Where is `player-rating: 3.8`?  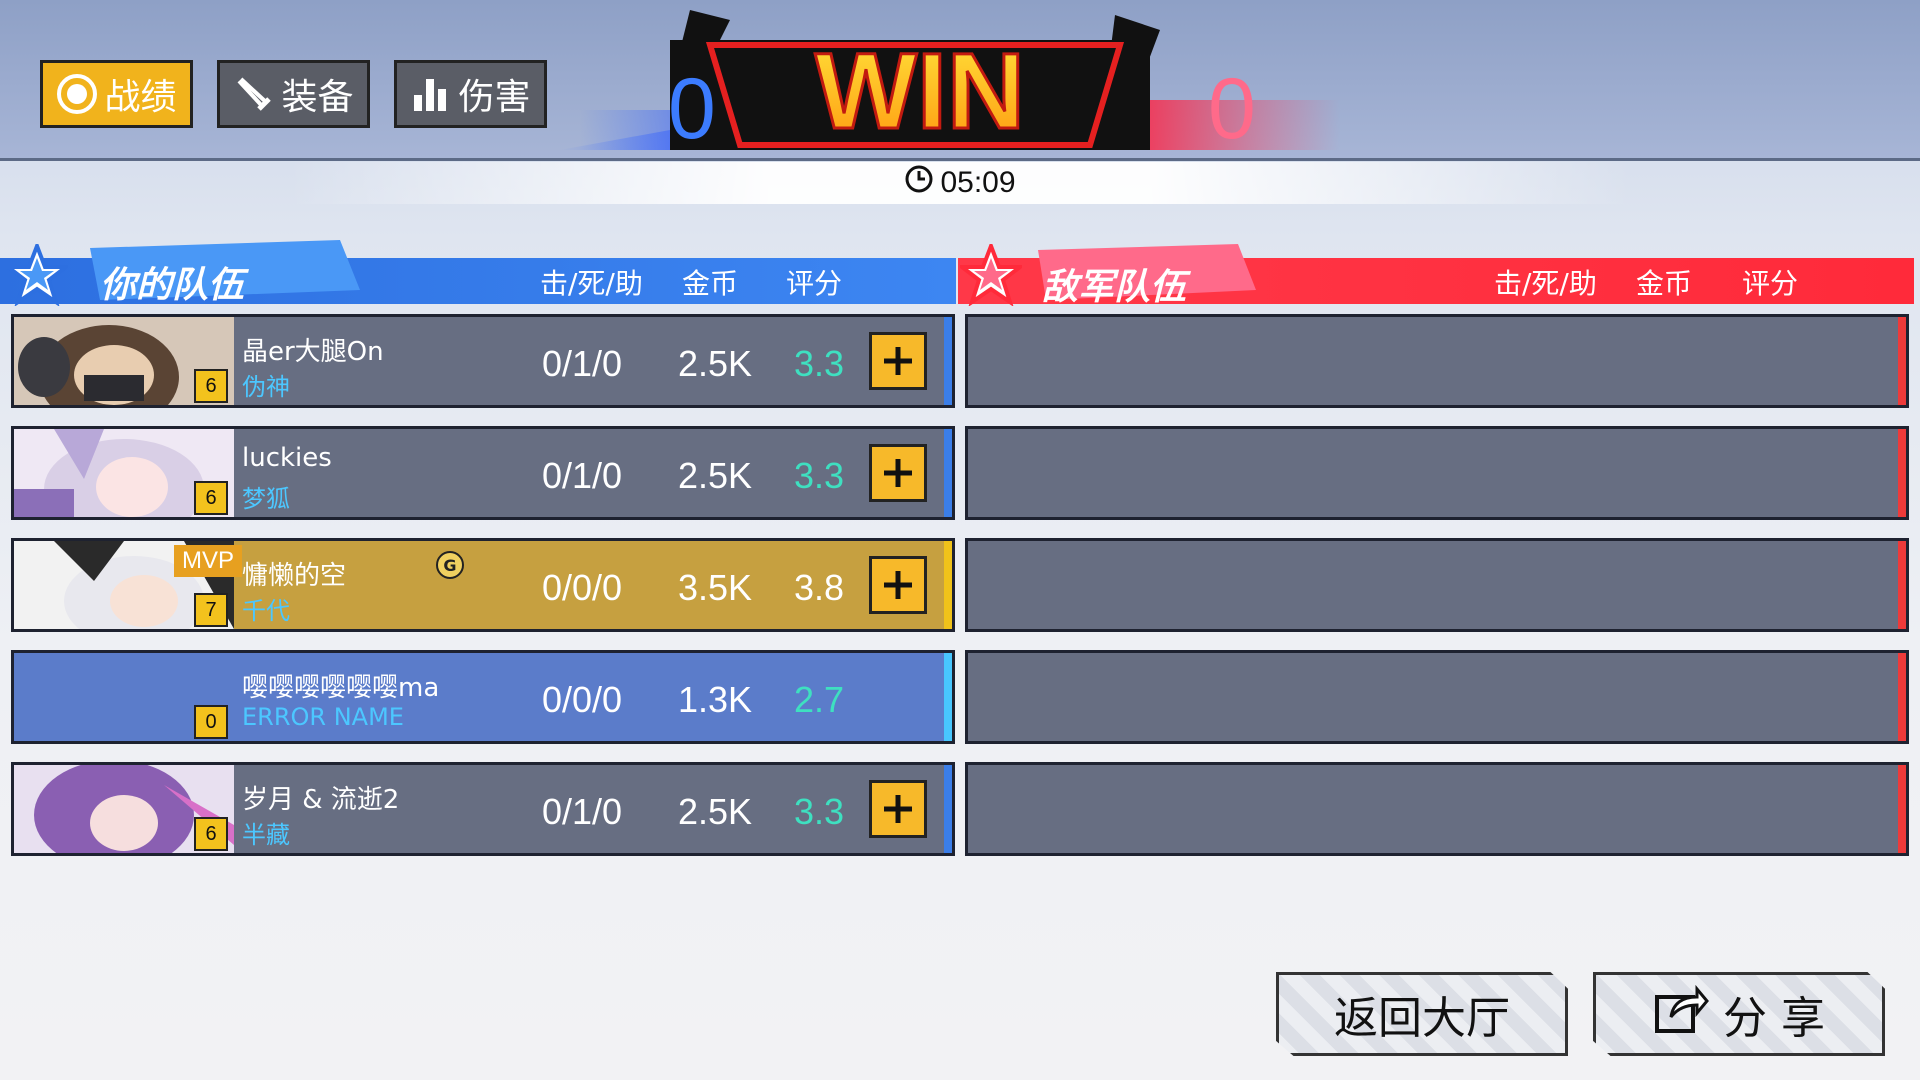
player-rating: 3.8 is located at coordinates (819, 587).